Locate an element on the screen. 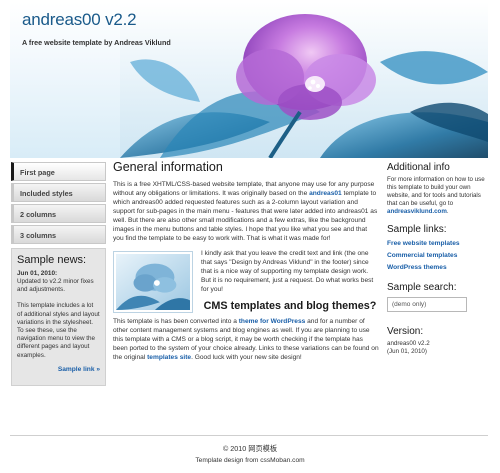 The width and height of the screenshot is (500, 473). flower-thumbnail is located at coordinates (153, 282).